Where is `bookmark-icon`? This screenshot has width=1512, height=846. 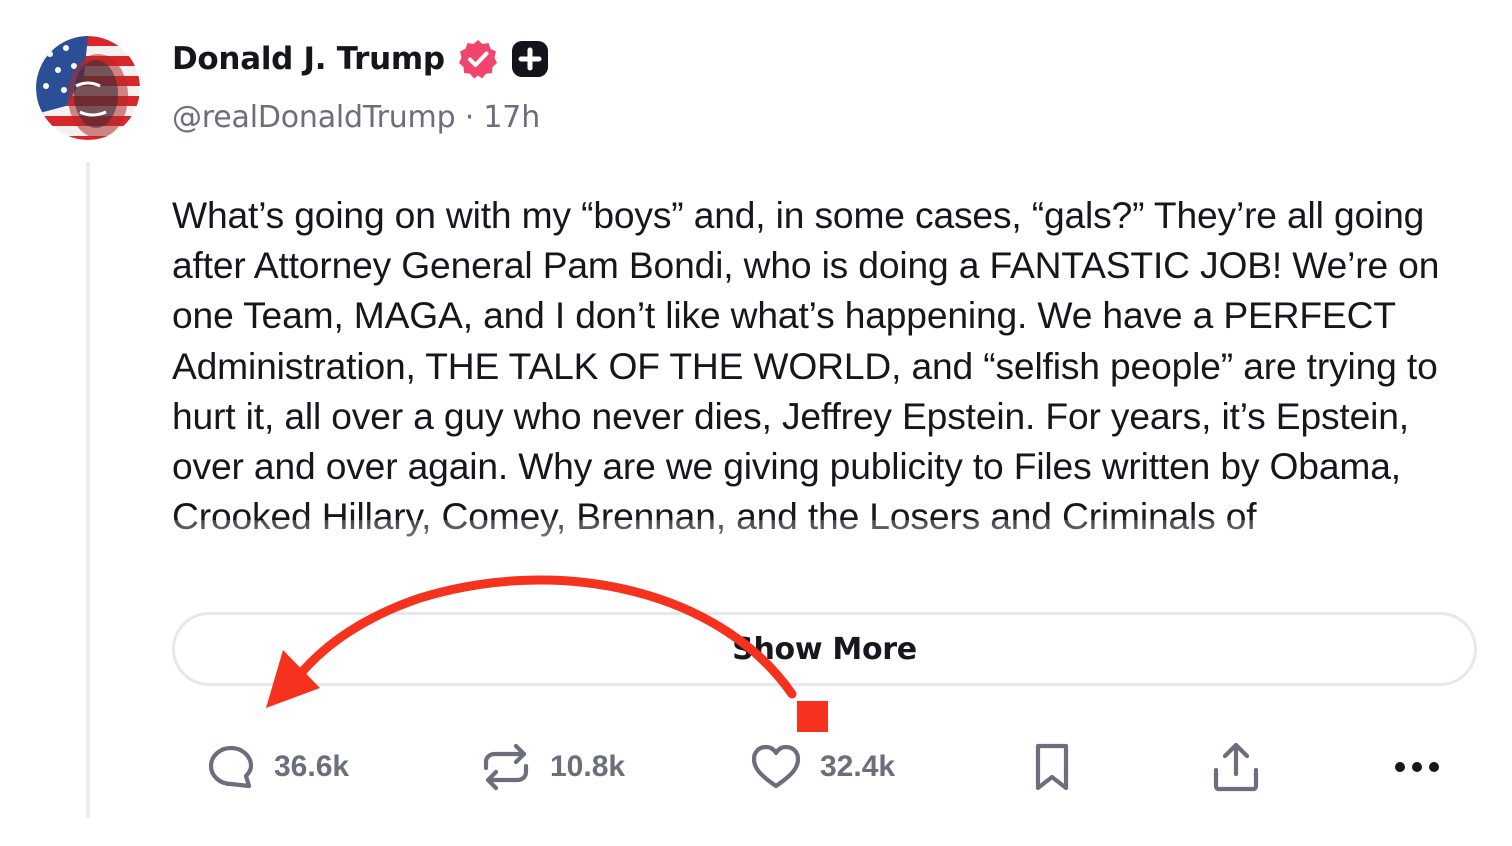
bookmark-icon is located at coordinates (1052, 767).